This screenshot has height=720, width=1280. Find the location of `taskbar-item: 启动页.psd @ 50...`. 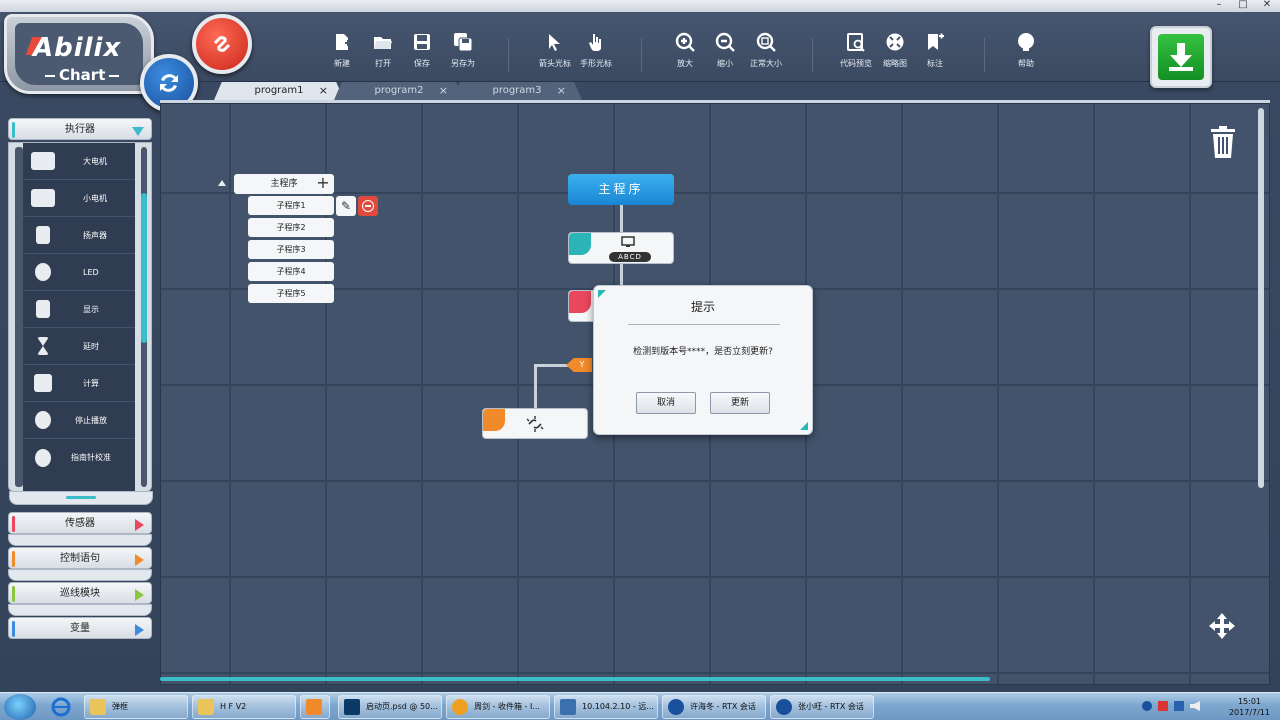

taskbar-item: 启动页.psd @ 50... is located at coordinates (390, 707).